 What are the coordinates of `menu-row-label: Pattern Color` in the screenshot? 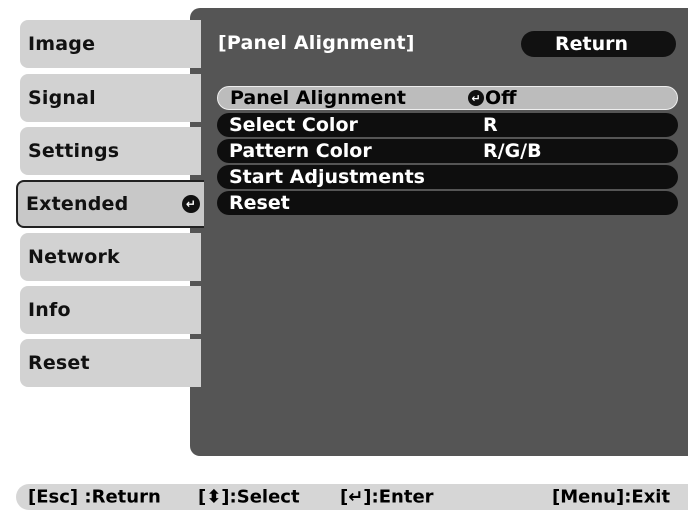 It's located at (300, 151).